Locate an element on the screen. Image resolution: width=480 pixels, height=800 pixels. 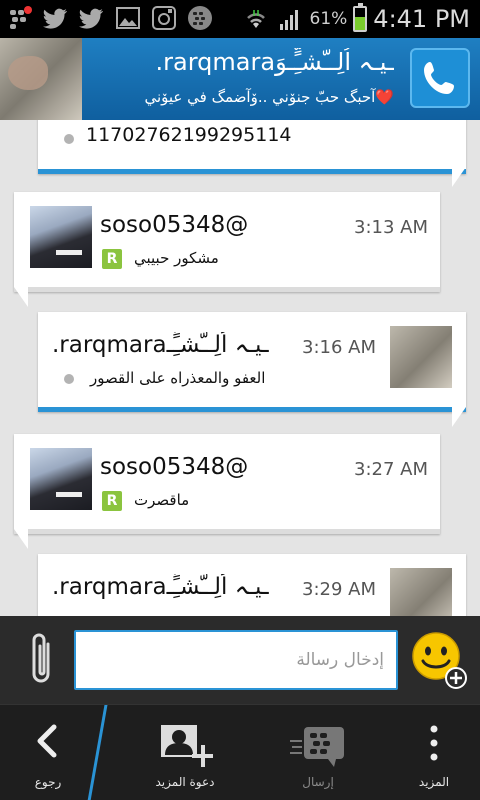
contact-status-message: آحبگ حبّ جنۆني ..ۆآضمگ في عيۆني❤️ is located at coordinates (269, 97).